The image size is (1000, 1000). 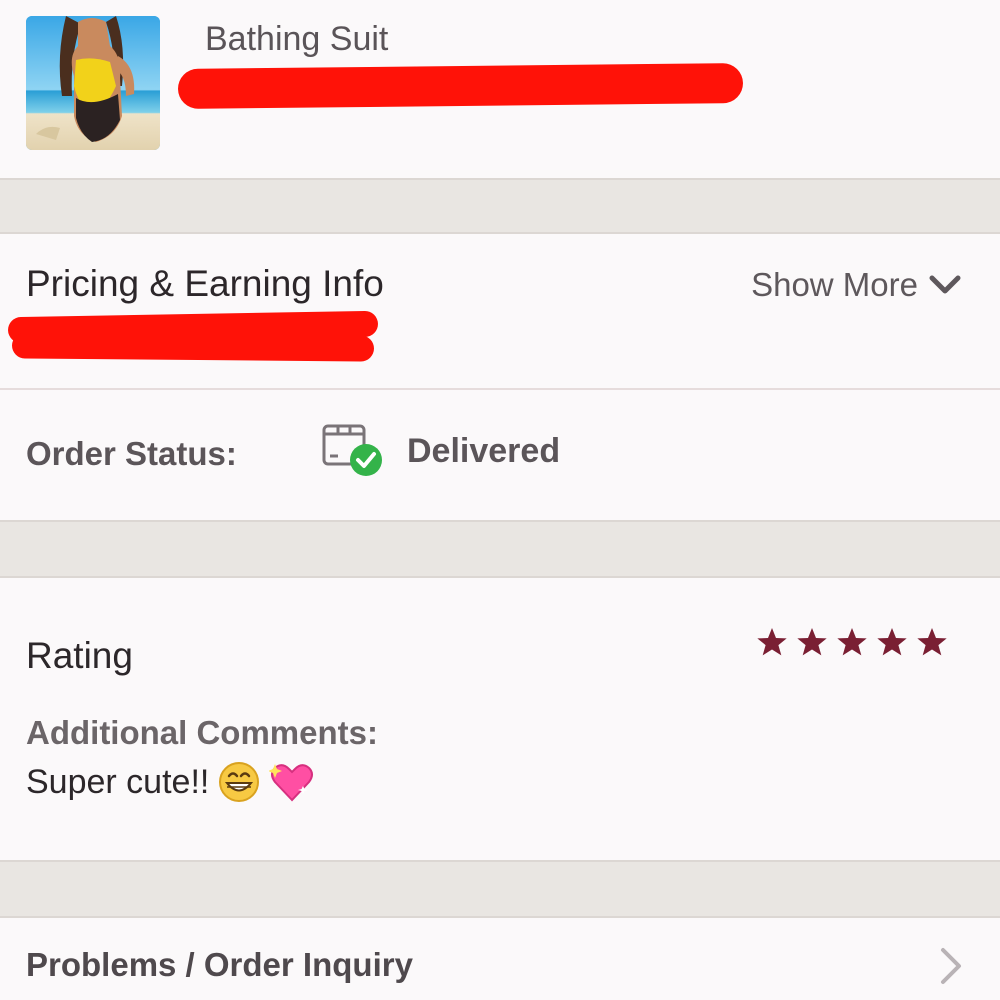 I want to click on order-status-value: Delivered, so click(x=484, y=451).